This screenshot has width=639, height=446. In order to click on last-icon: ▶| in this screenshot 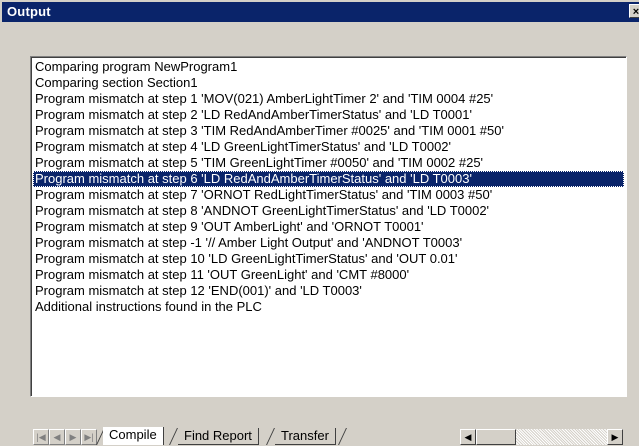, I will do `click(89, 437)`.